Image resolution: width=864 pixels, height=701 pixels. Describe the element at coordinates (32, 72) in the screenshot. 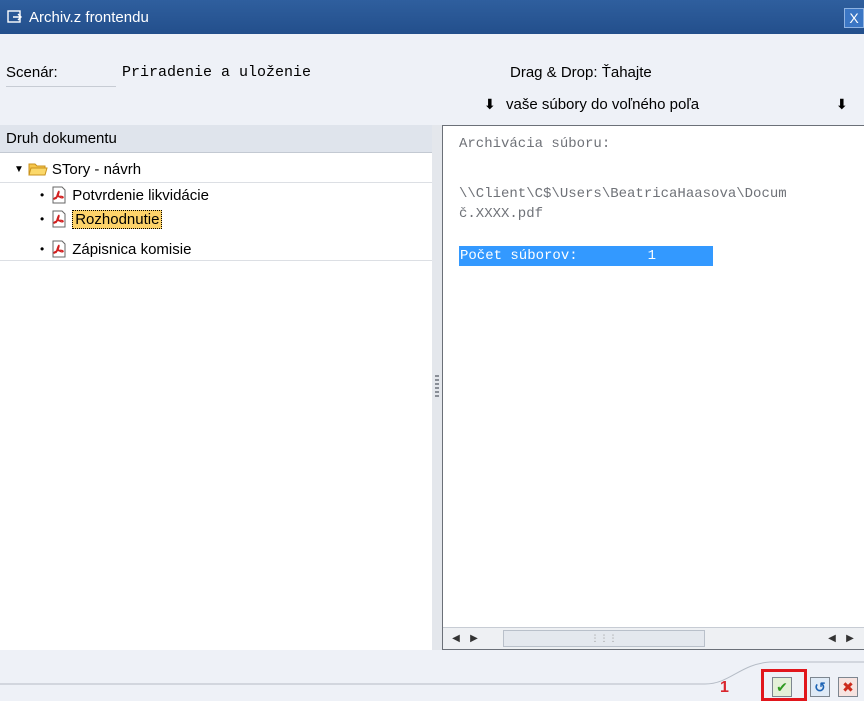

I see `scenario-label: Scenár:` at that location.